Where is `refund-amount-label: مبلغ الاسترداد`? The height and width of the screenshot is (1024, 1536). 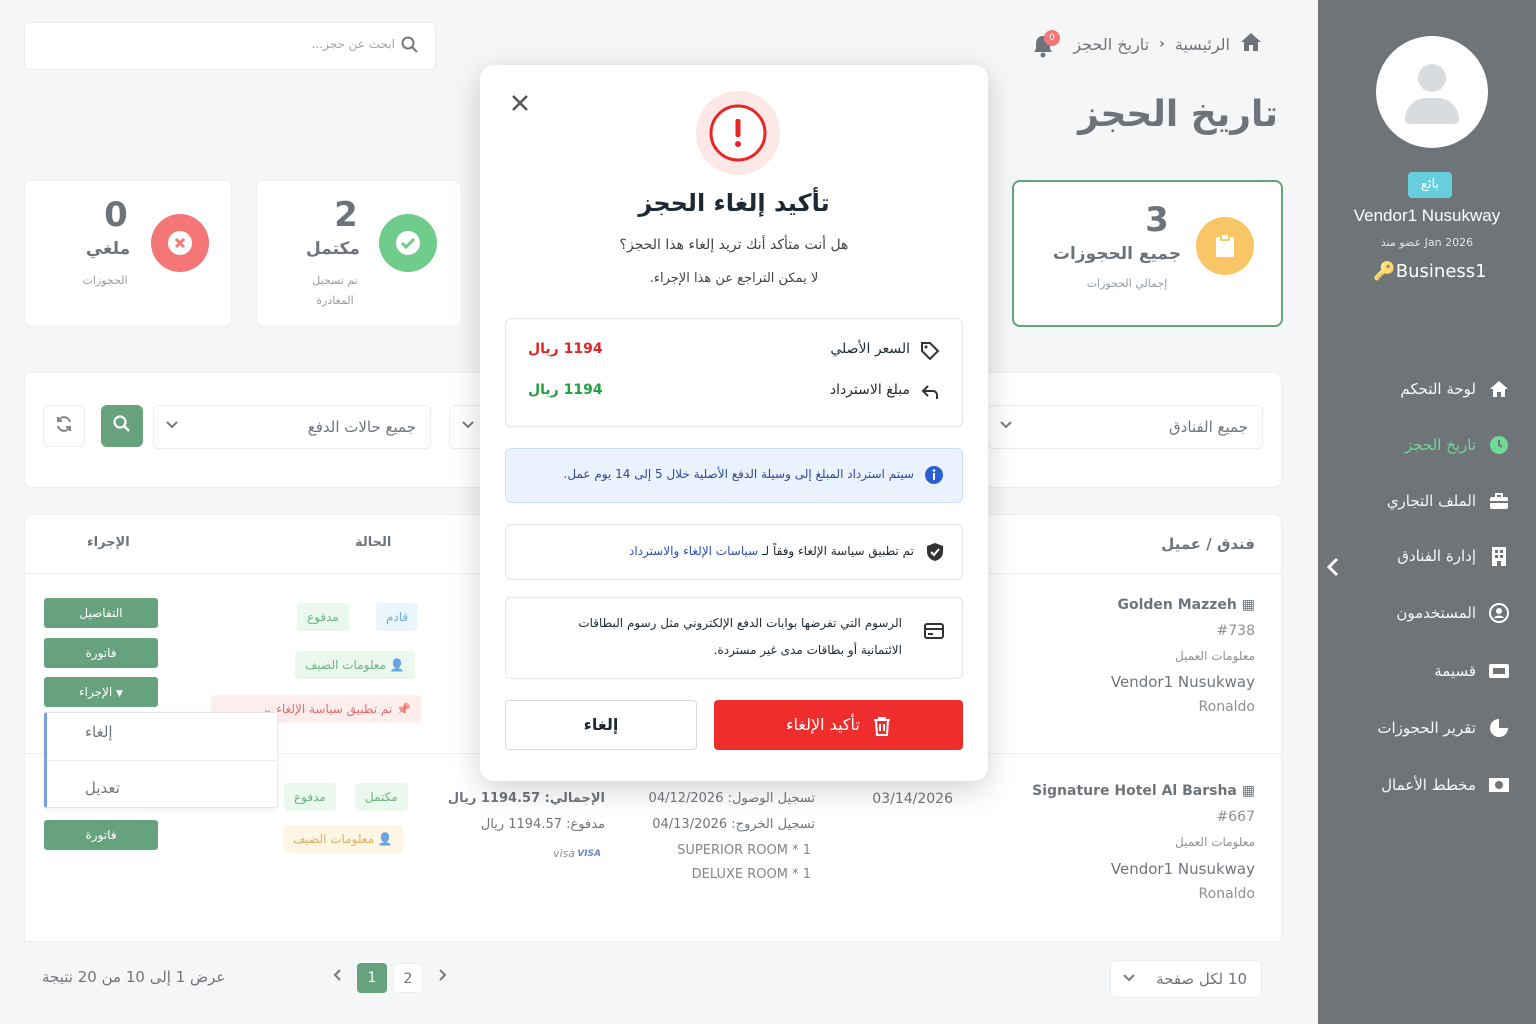 refund-amount-label: مبلغ الاسترداد is located at coordinates (869, 390).